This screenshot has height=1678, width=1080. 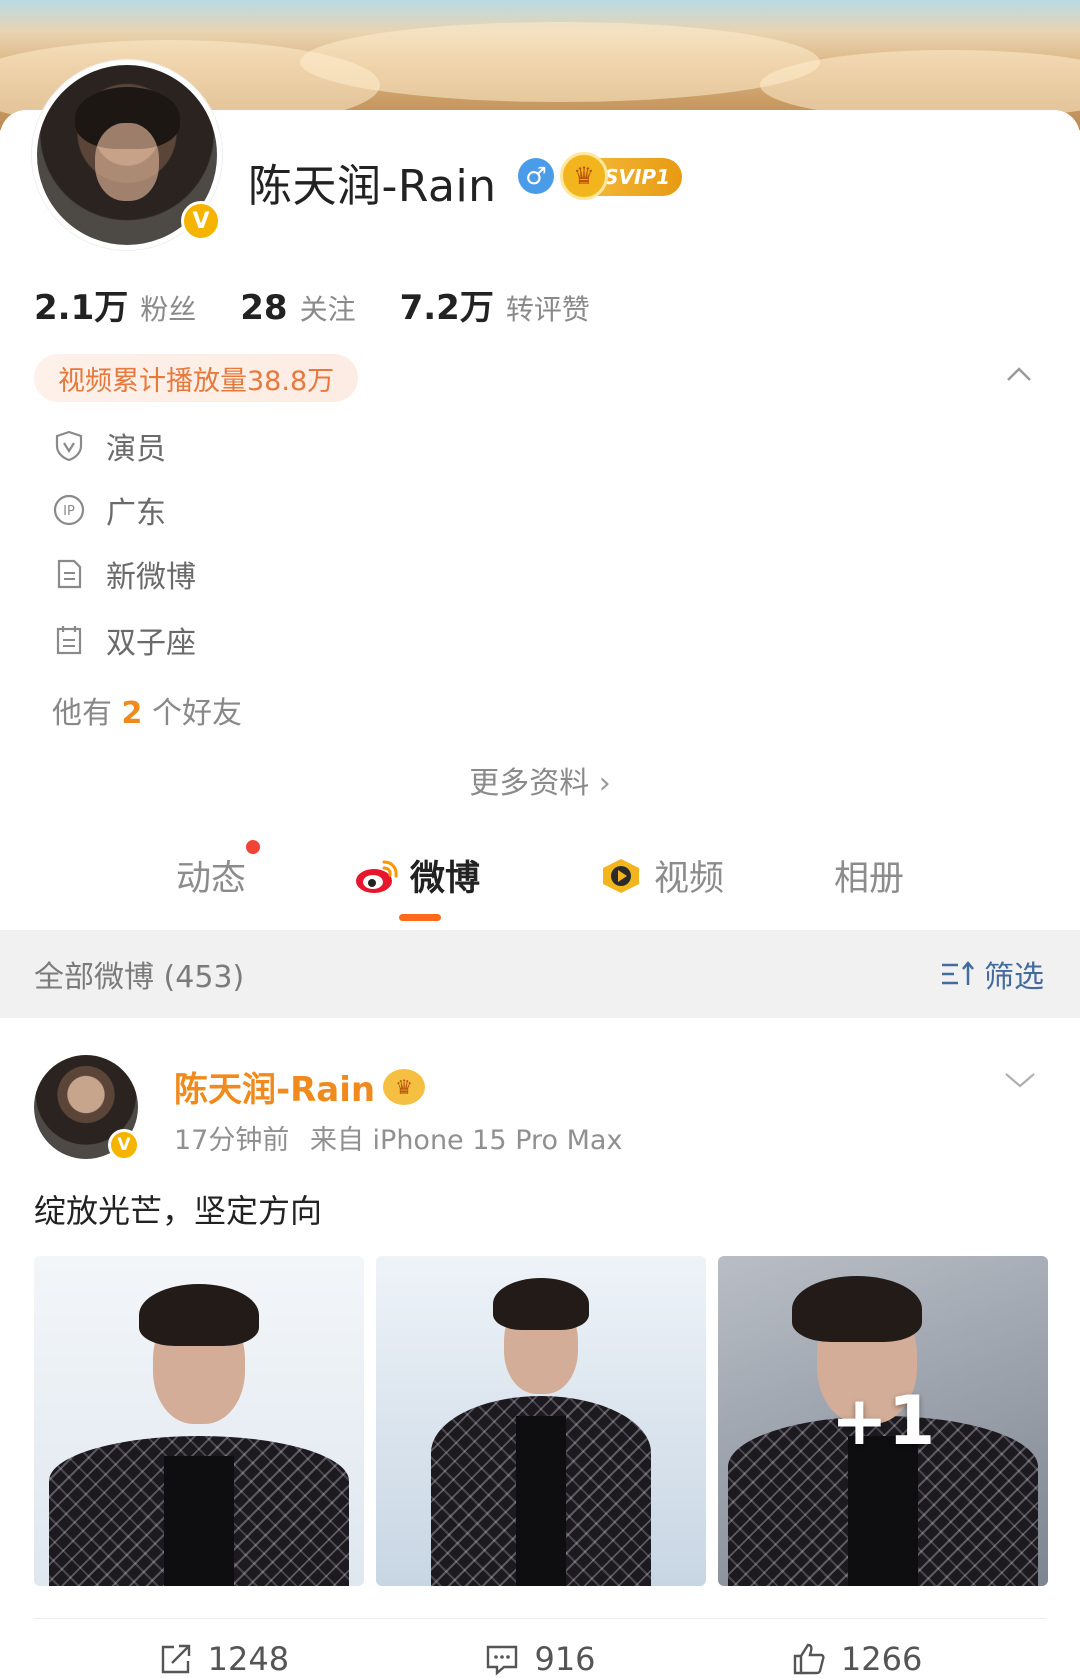 What do you see at coordinates (1014, 977) in the screenshot?
I see `filter-label: 筛选` at bounding box center [1014, 977].